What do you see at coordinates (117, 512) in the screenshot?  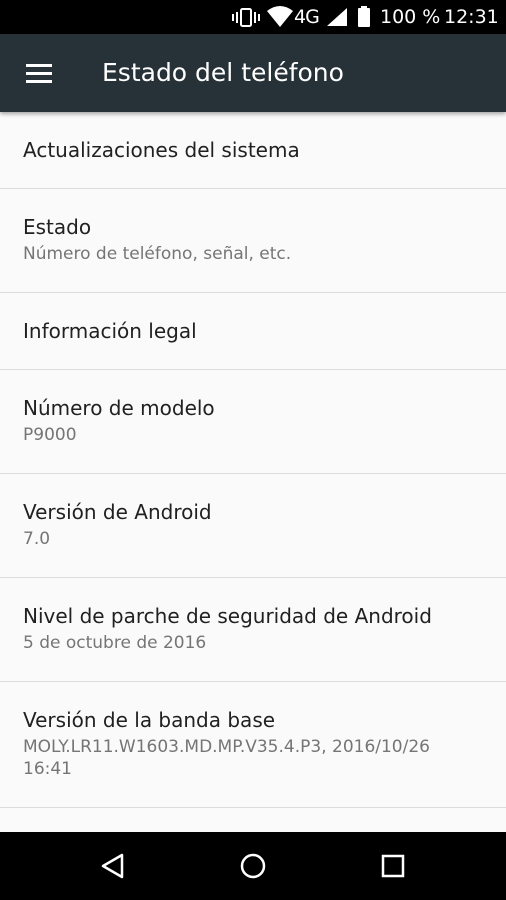 I see `item-title: Versión de Android` at bounding box center [117, 512].